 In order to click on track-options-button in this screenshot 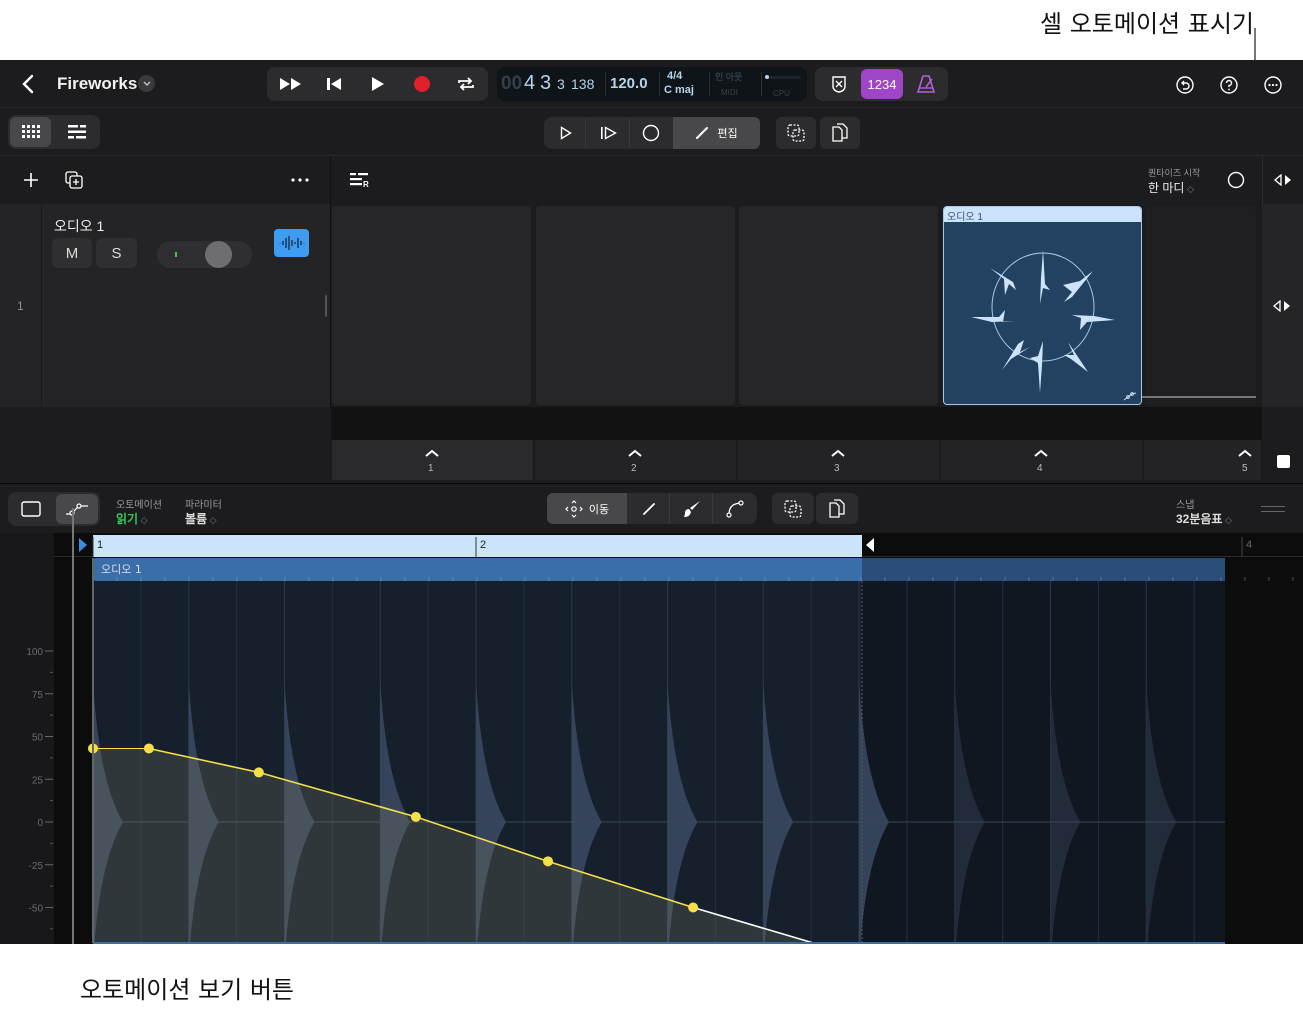, I will do `click(300, 180)`.